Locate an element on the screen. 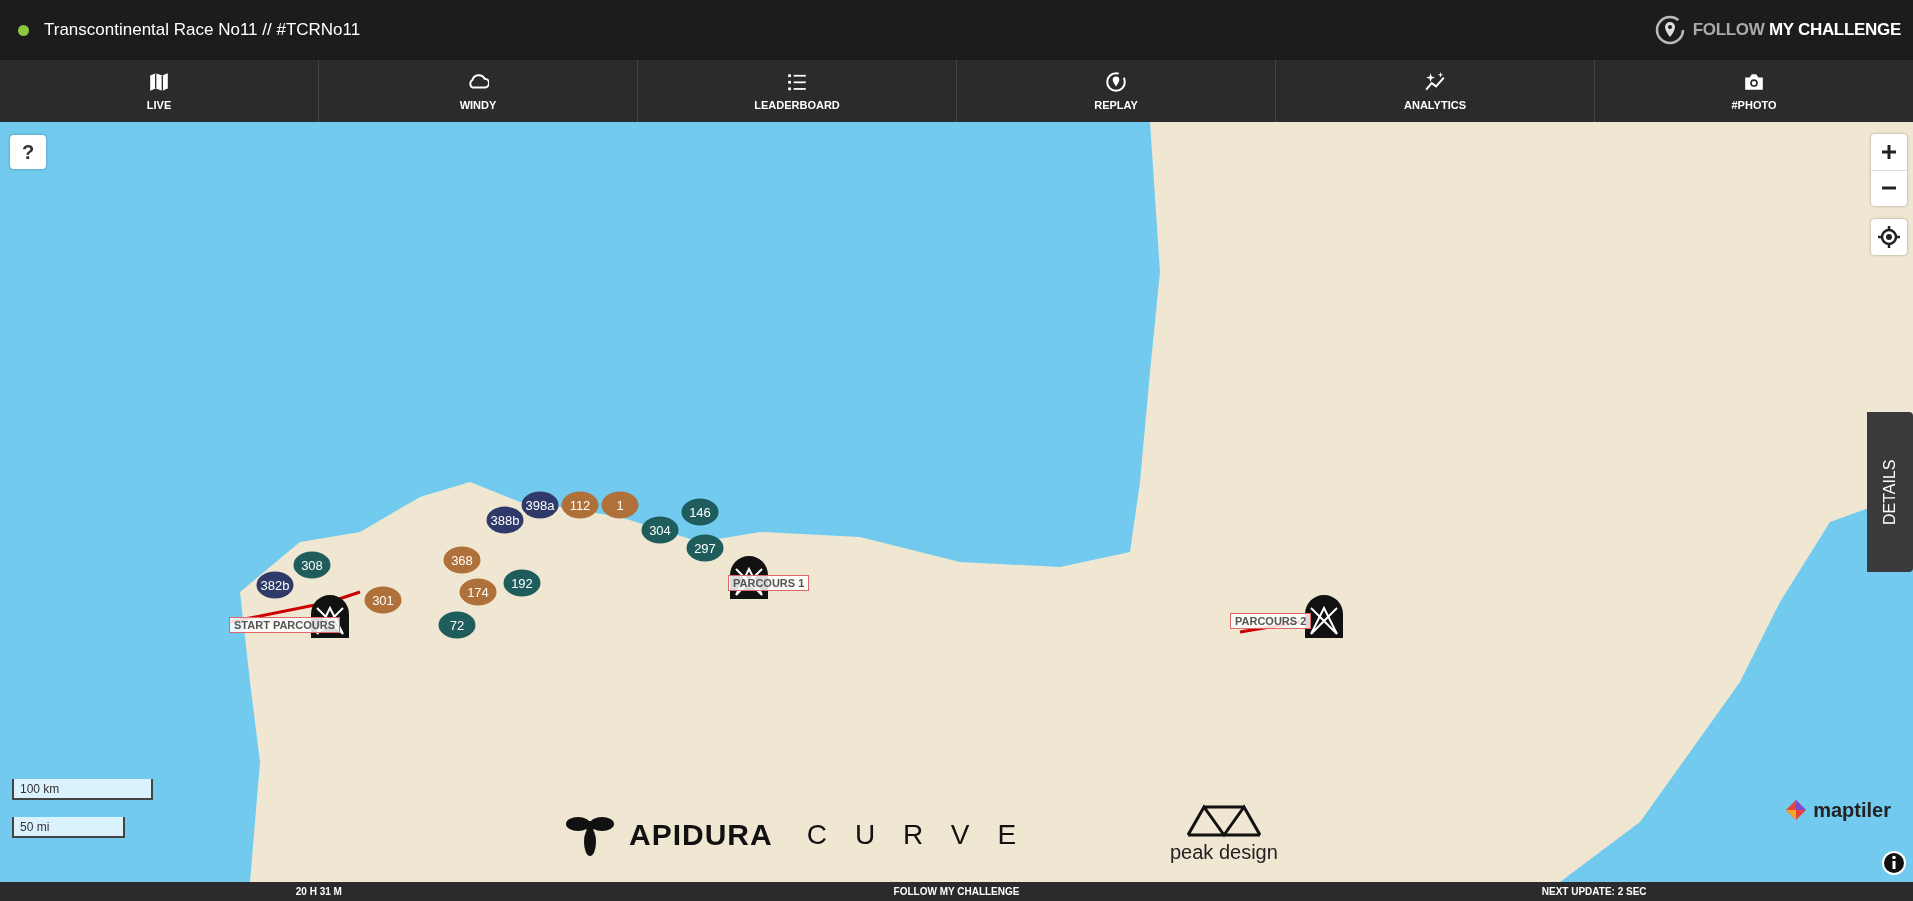 The image size is (1913, 901). rider-marker: 112 is located at coordinates (580, 505).